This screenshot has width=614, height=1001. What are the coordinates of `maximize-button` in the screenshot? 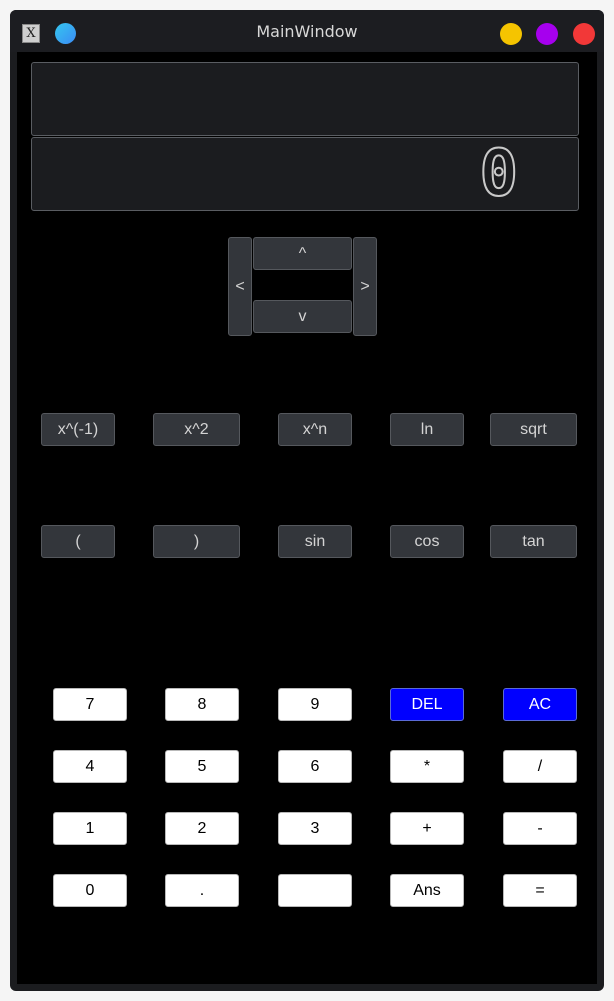 It's located at (547, 34).